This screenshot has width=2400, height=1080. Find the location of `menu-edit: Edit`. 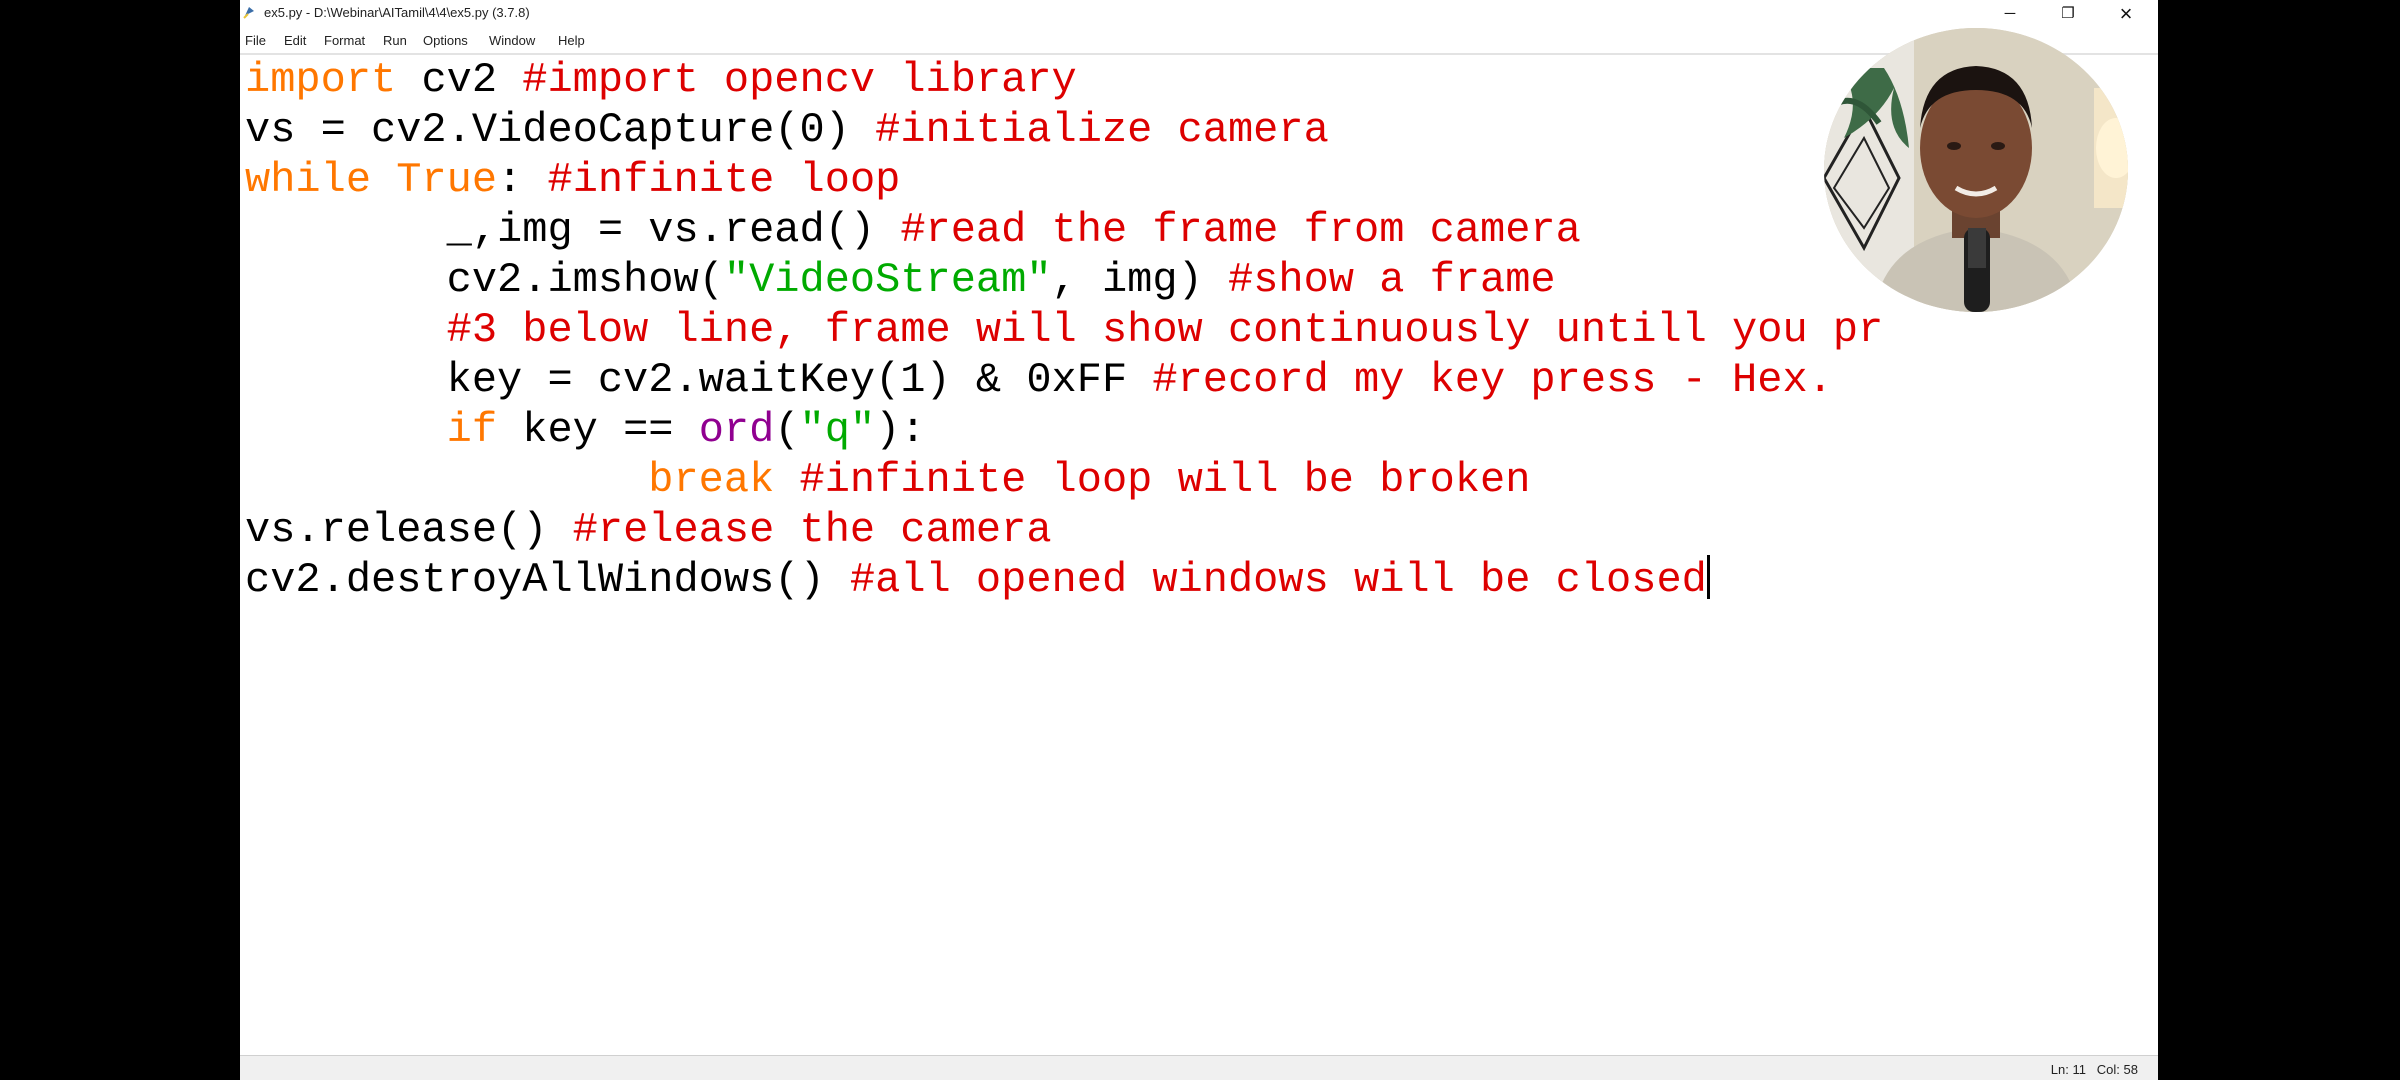

menu-edit: Edit is located at coordinates (295, 40).